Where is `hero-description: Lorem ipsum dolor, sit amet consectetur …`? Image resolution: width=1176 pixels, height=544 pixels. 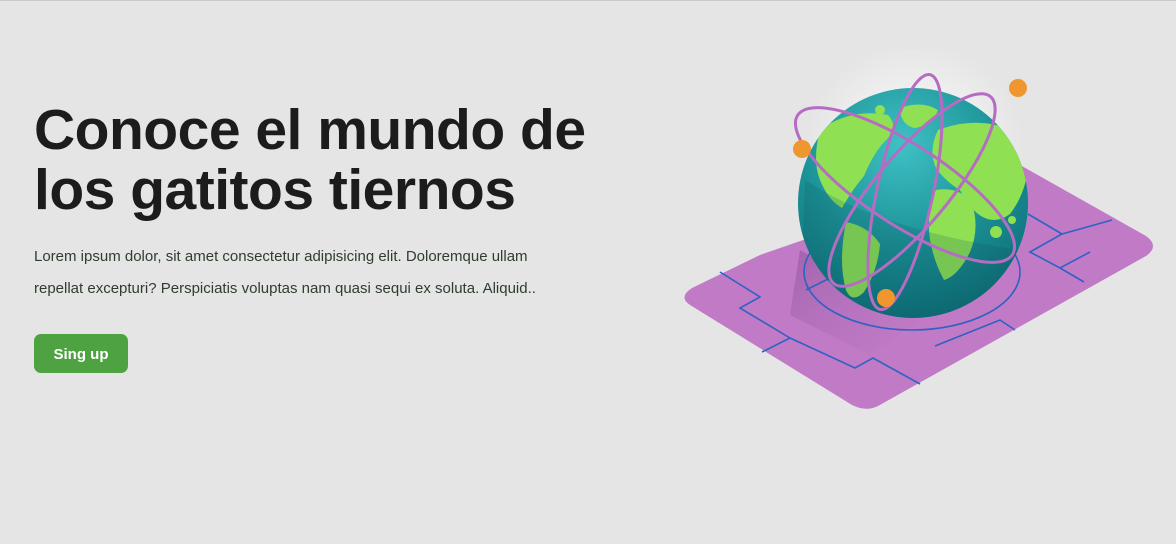 hero-description: Lorem ipsum dolor, sit amet consectetur … is located at coordinates (285, 272).